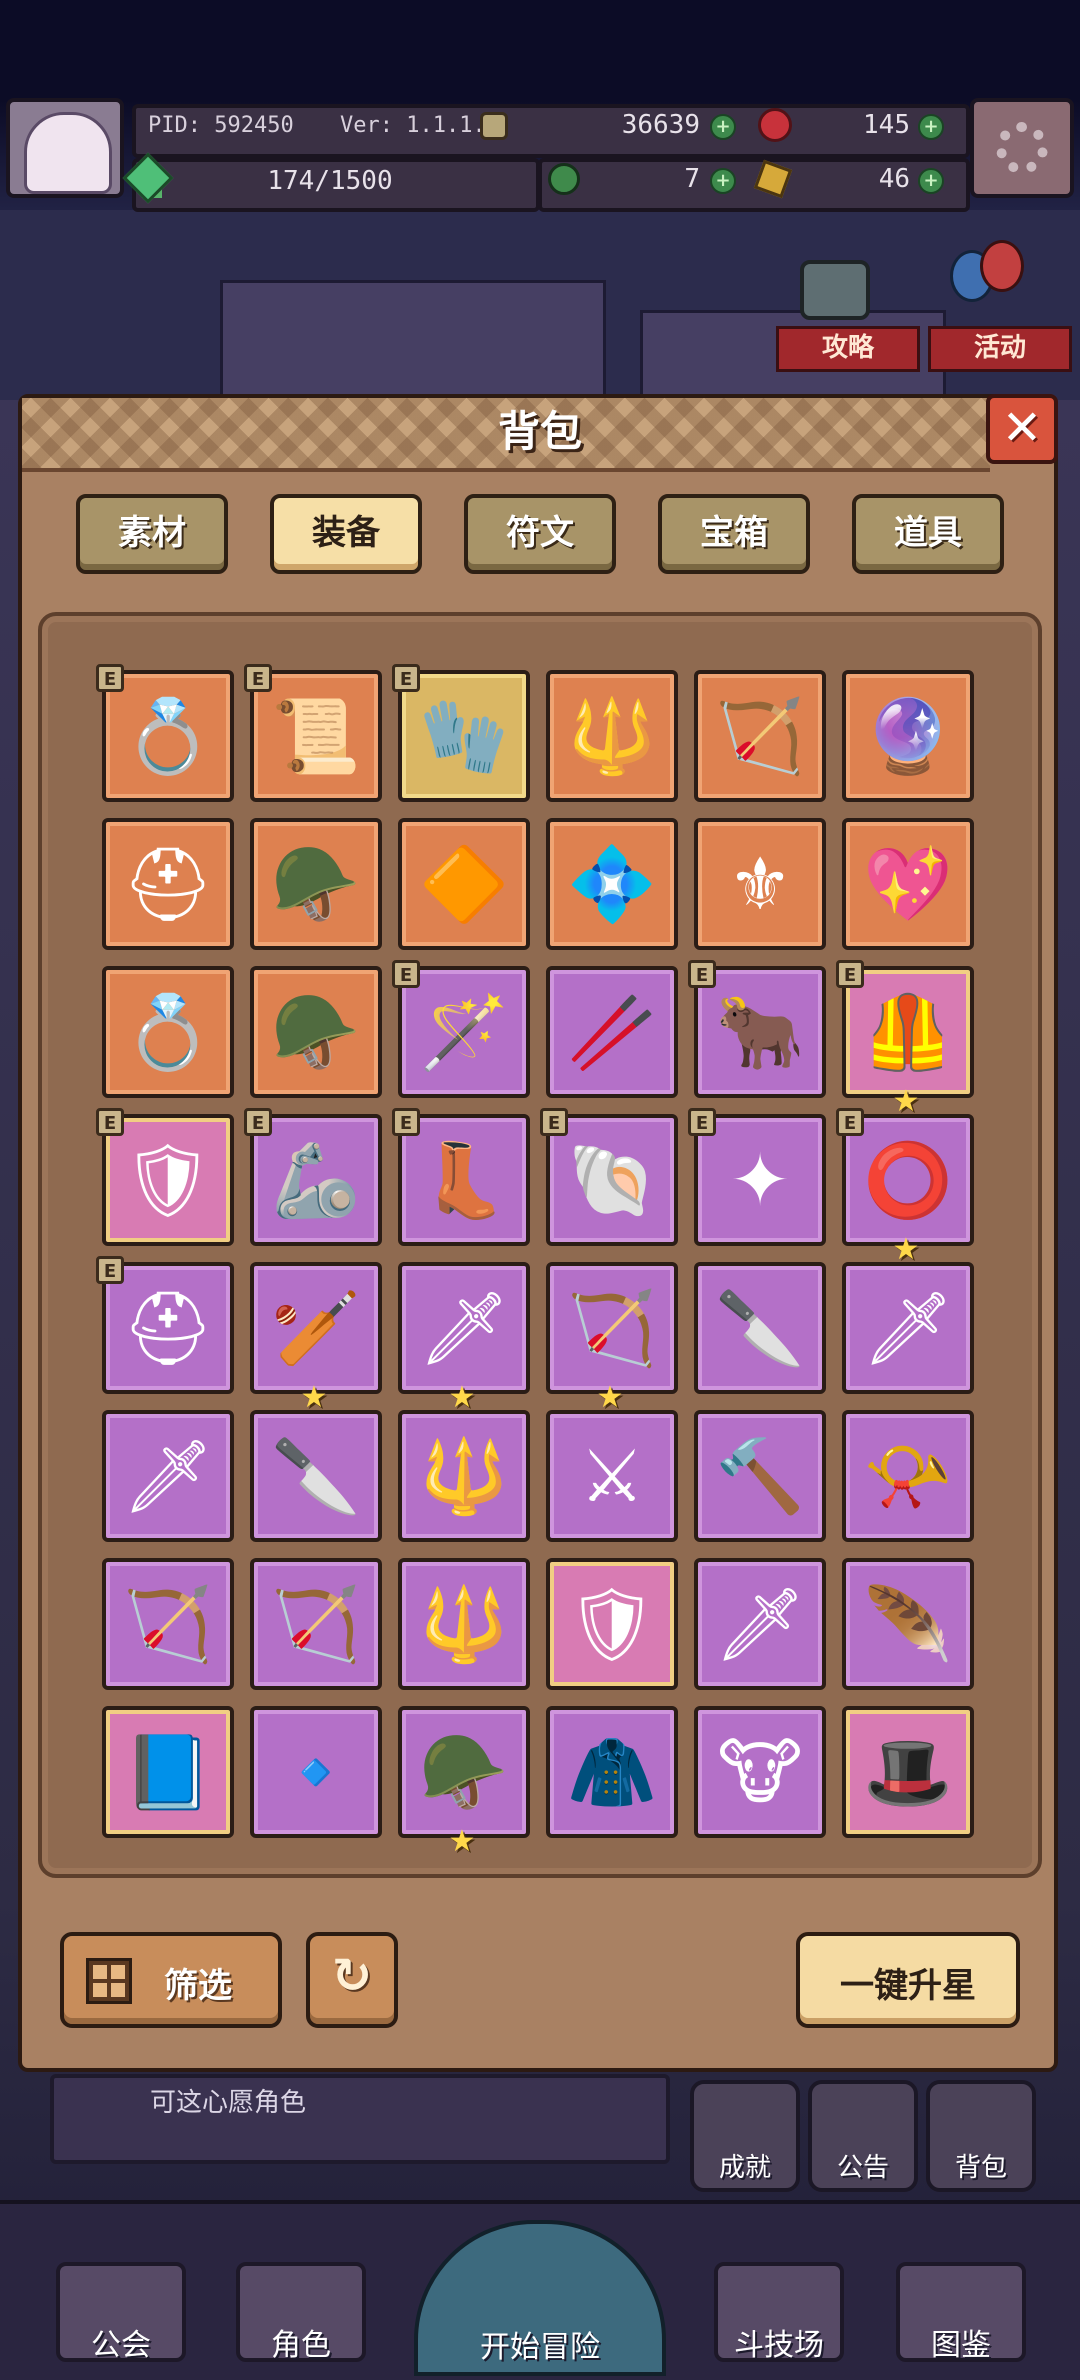 The height and width of the screenshot is (2380, 1080). Describe the element at coordinates (961, 2345) in the screenshot. I see `nav-codex-label: 图鉴` at that location.